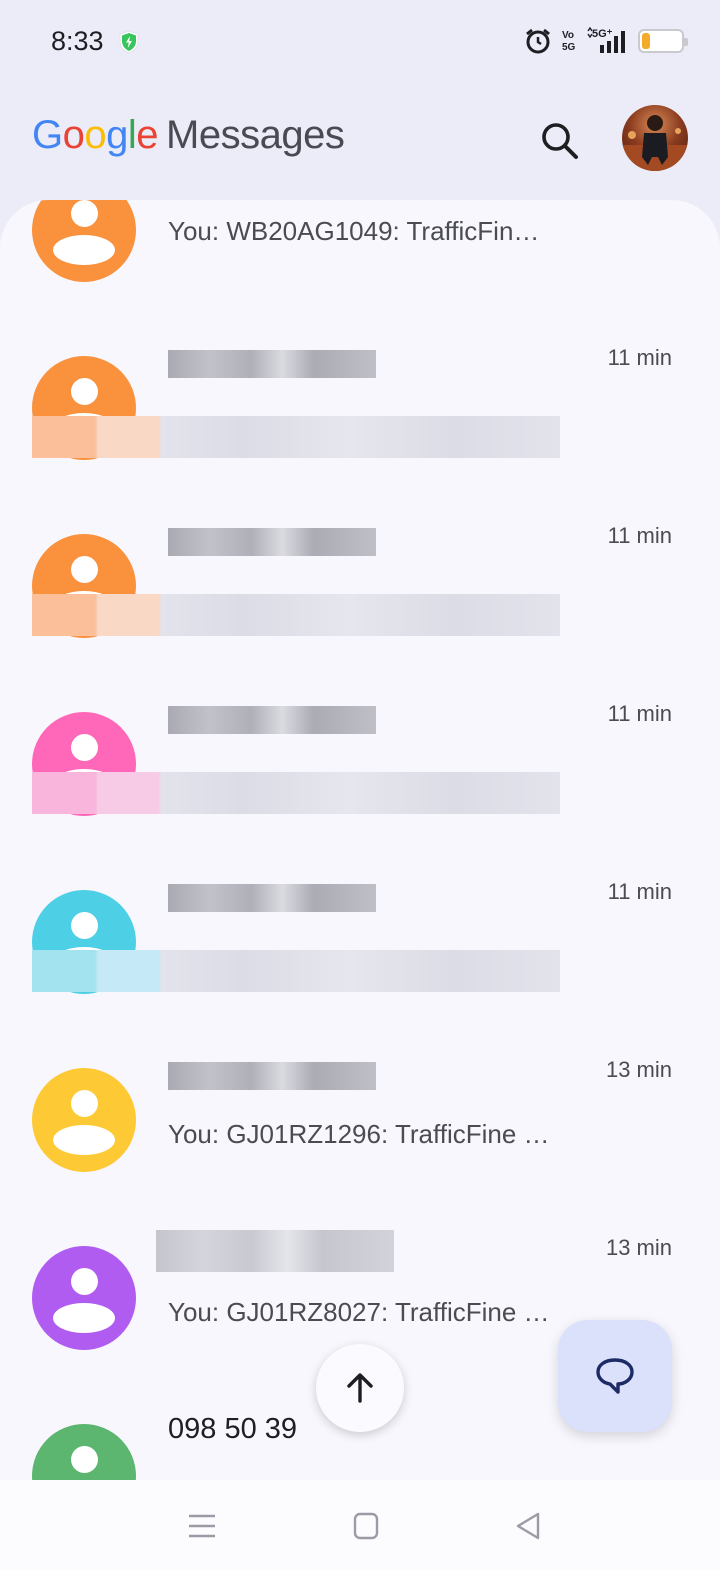 This screenshot has width=720, height=1570. I want to click on account-photo, so click(655, 143).